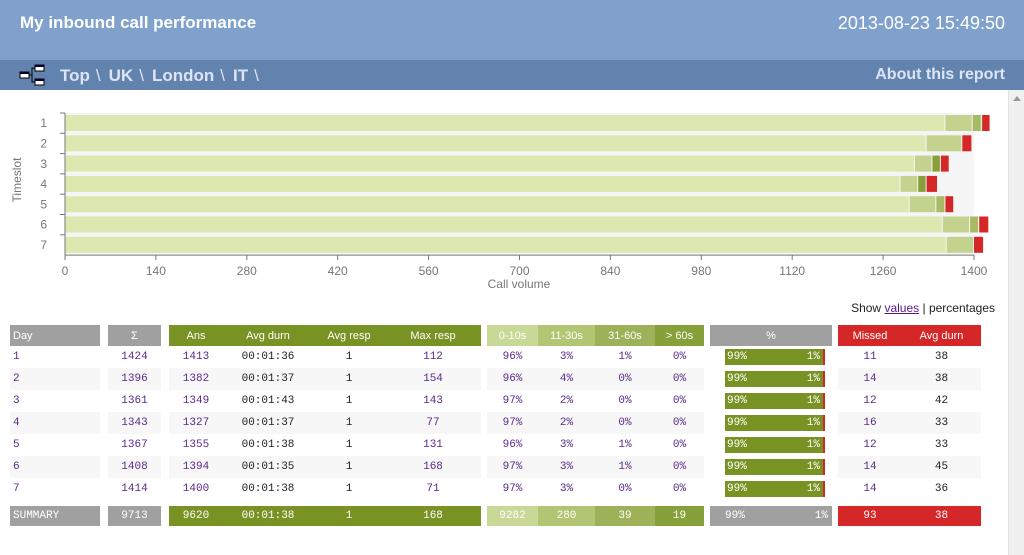  I want to click on scroll-up-arrow-icon, so click(1017, 98).